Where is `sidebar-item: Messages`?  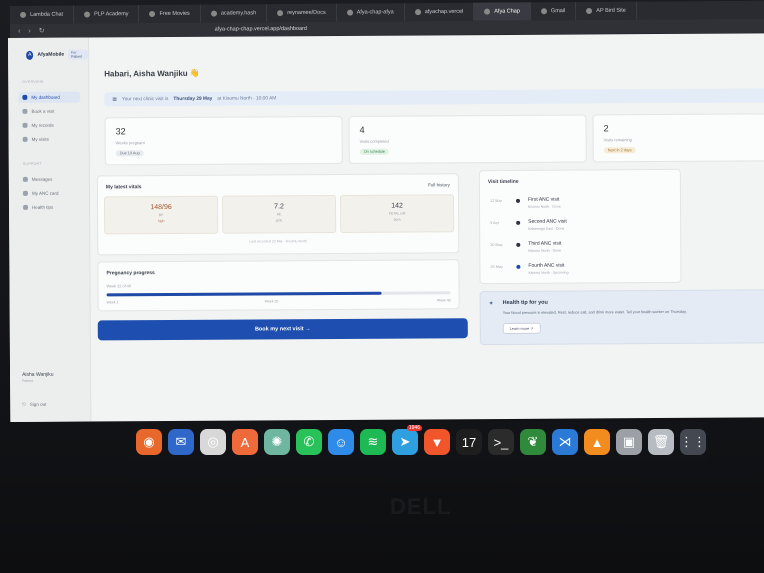
sidebar-item: Messages is located at coordinates (50, 179).